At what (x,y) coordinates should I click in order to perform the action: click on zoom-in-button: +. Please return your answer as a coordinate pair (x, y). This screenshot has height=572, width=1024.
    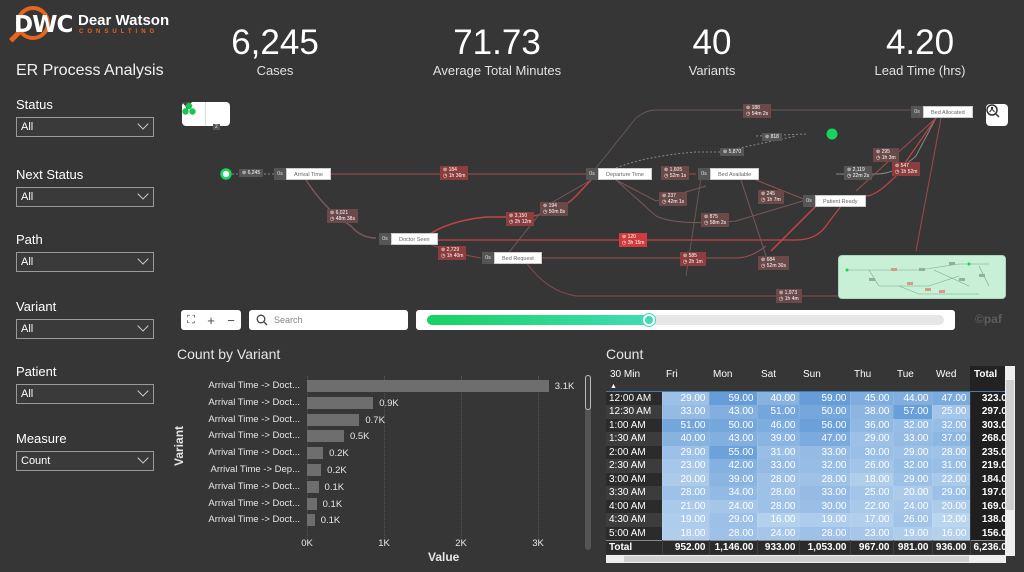
    Looking at the image, I should click on (211, 320).